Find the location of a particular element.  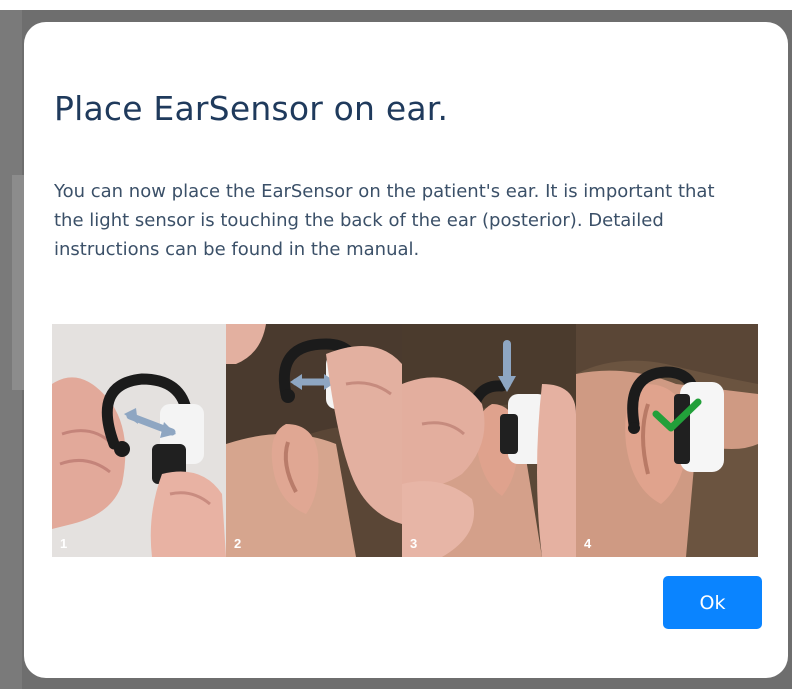

step-2-number: 2 is located at coordinates (238, 543).